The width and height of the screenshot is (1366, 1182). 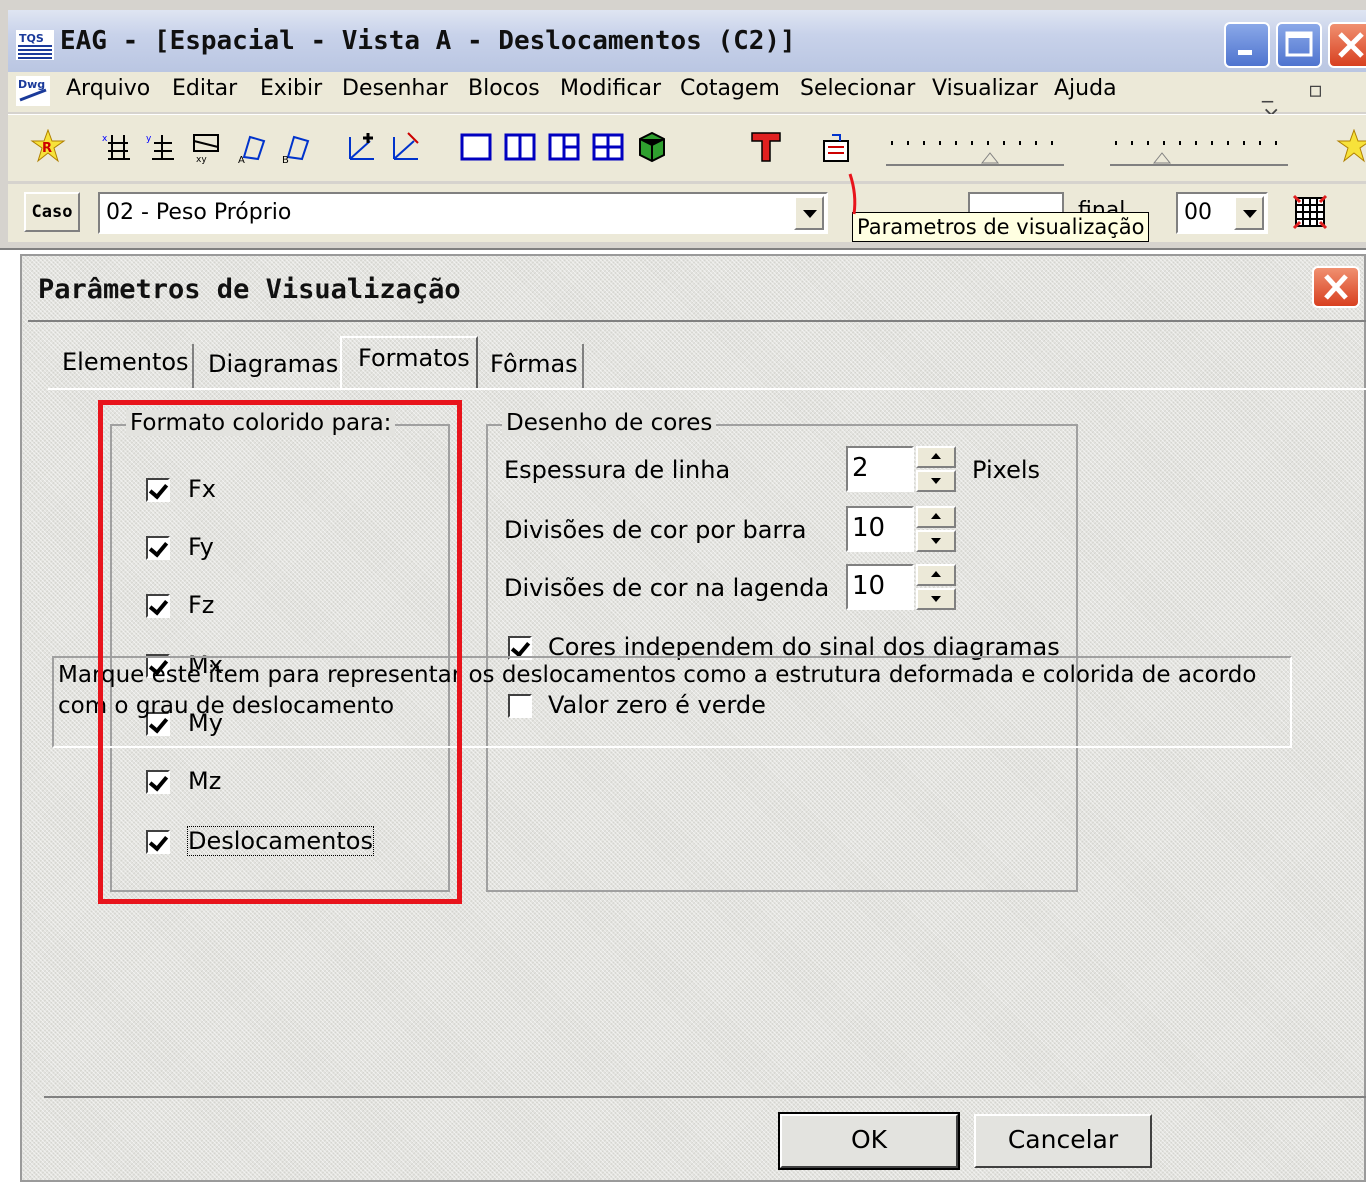 What do you see at coordinates (199, 212) in the screenshot?
I see `caso-value: 02 - Peso Próprio` at bounding box center [199, 212].